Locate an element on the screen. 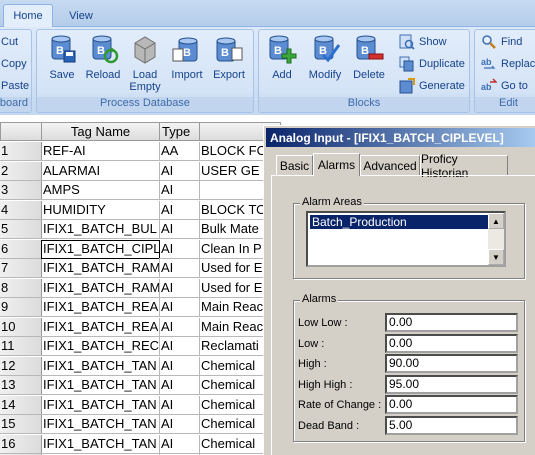  tab-basic: Basic is located at coordinates (294, 165).